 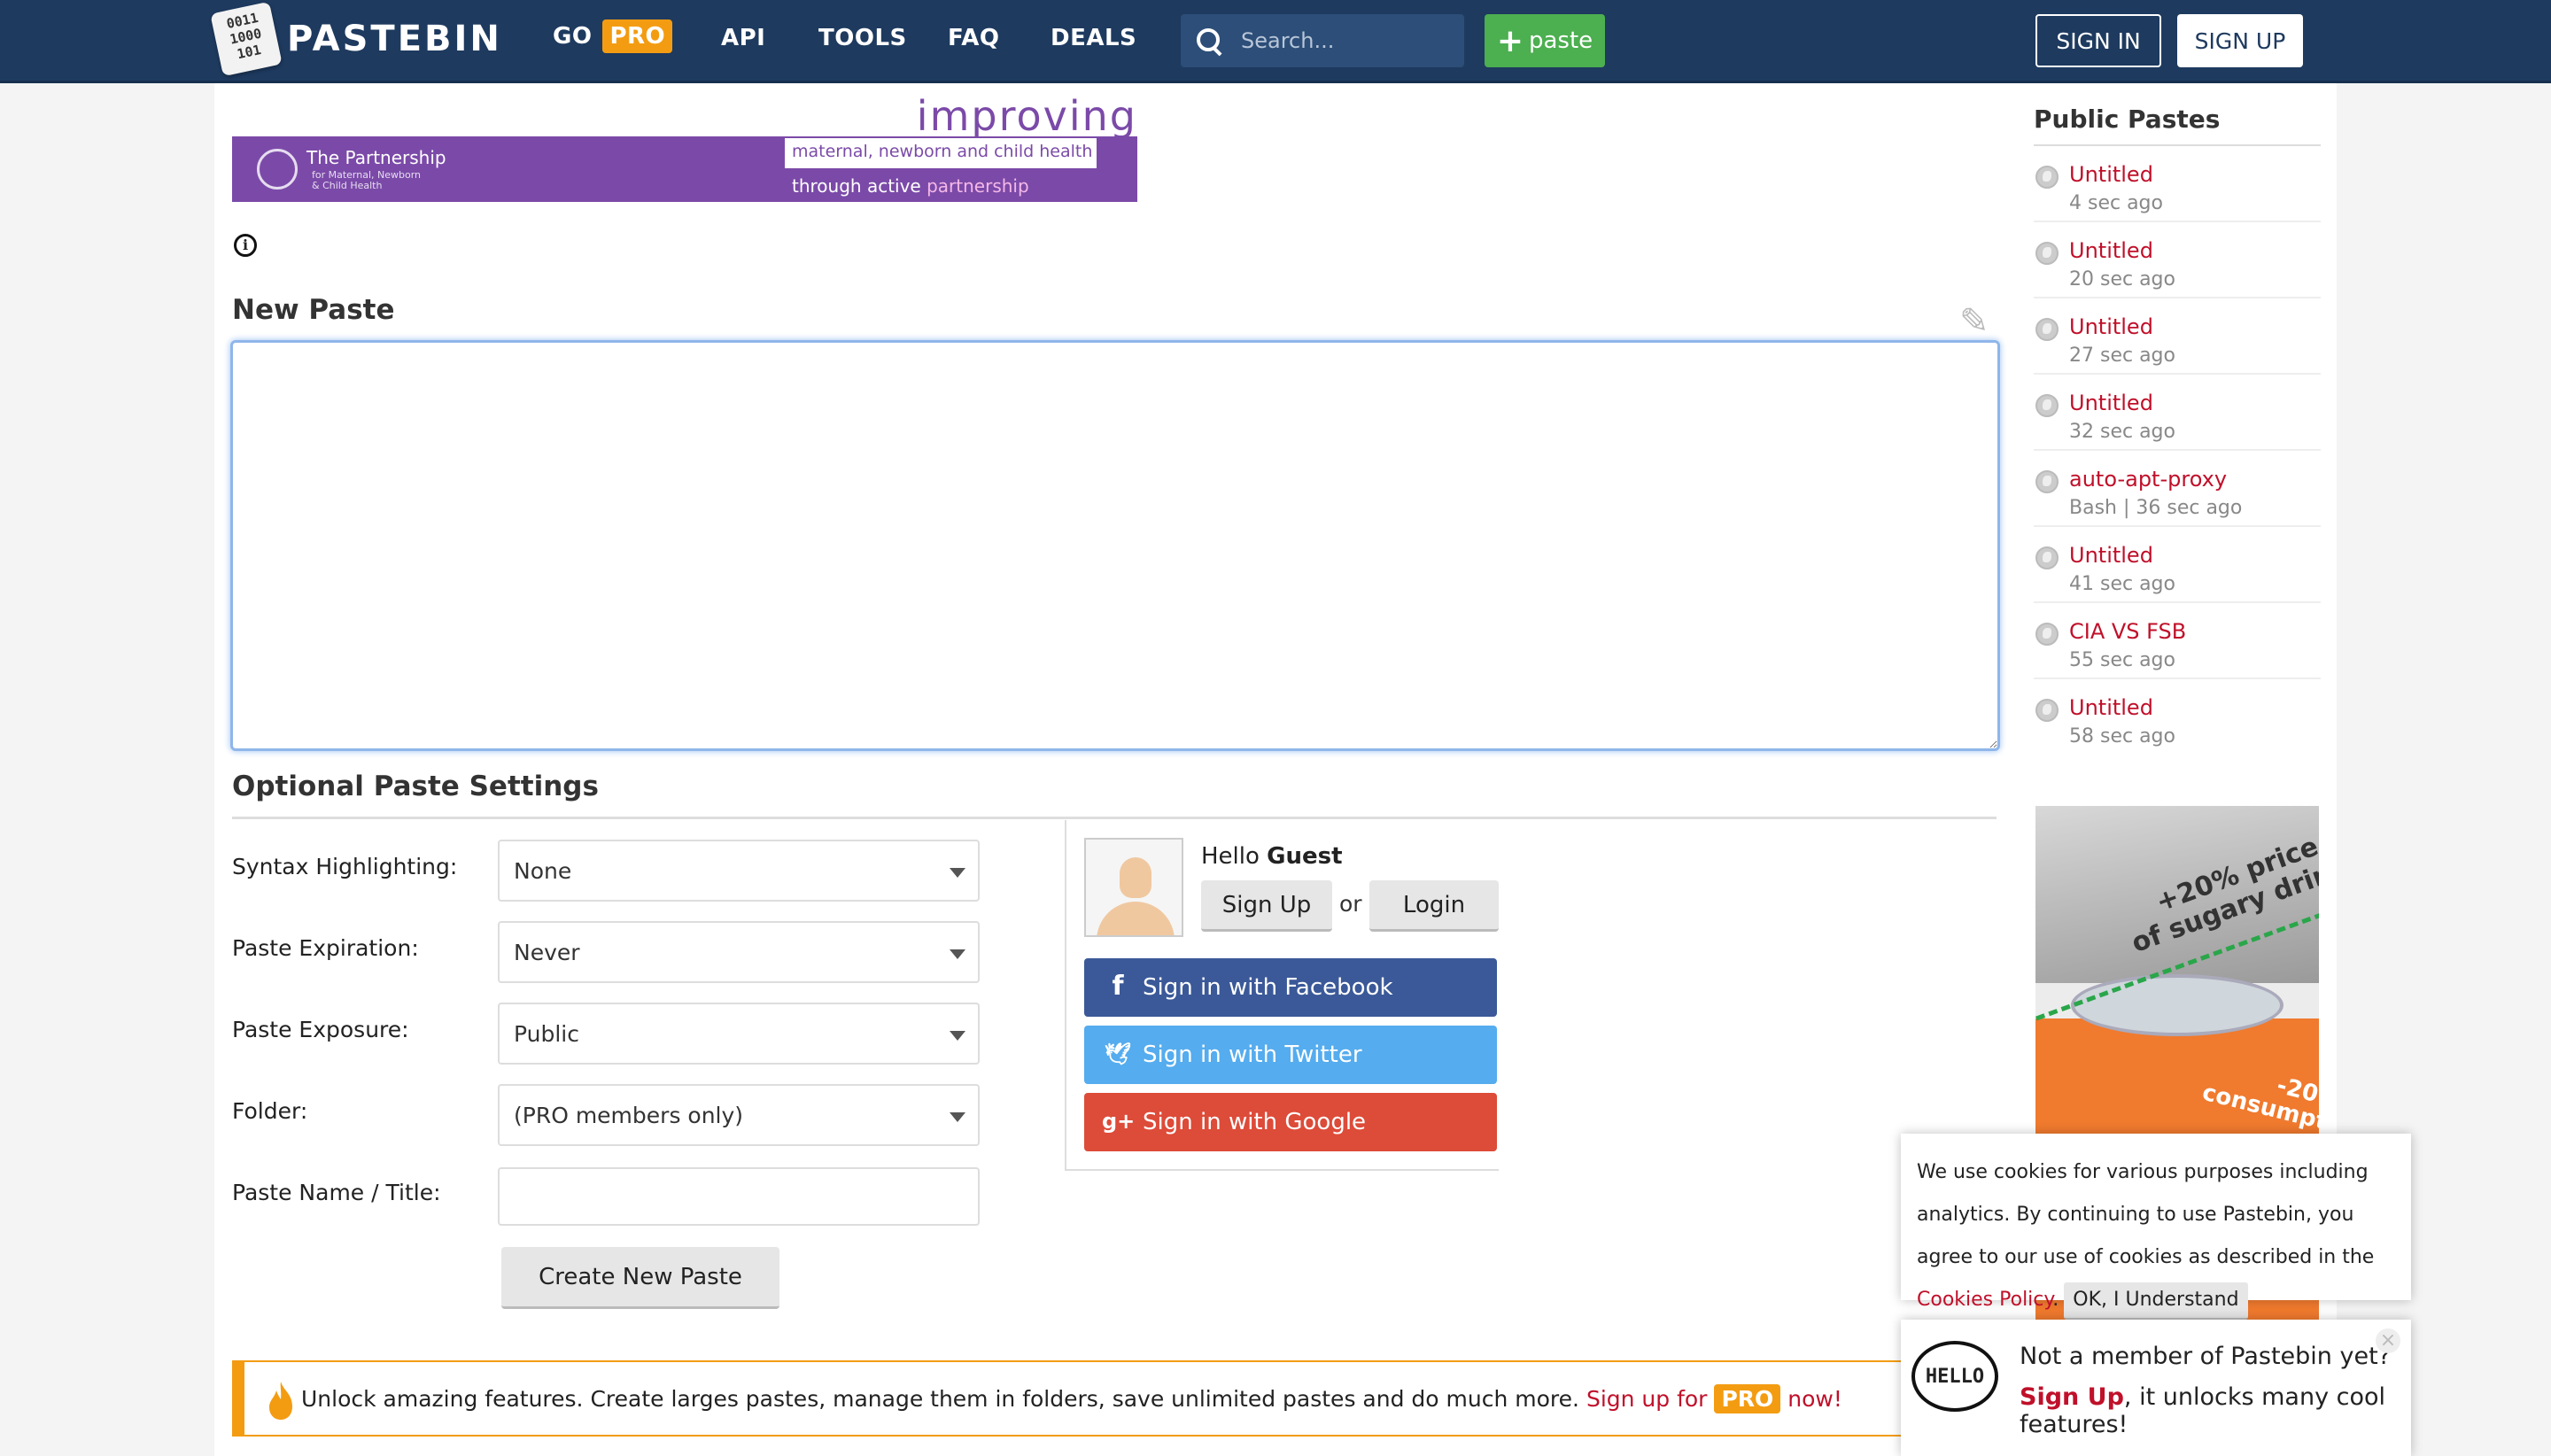 I want to click on cookie-ok-button: OK, I Understand, so click(x=2156, y=1301).